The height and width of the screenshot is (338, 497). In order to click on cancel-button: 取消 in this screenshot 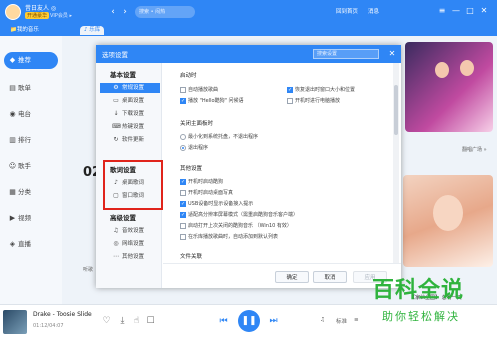, I will do `click(330, 277)`.